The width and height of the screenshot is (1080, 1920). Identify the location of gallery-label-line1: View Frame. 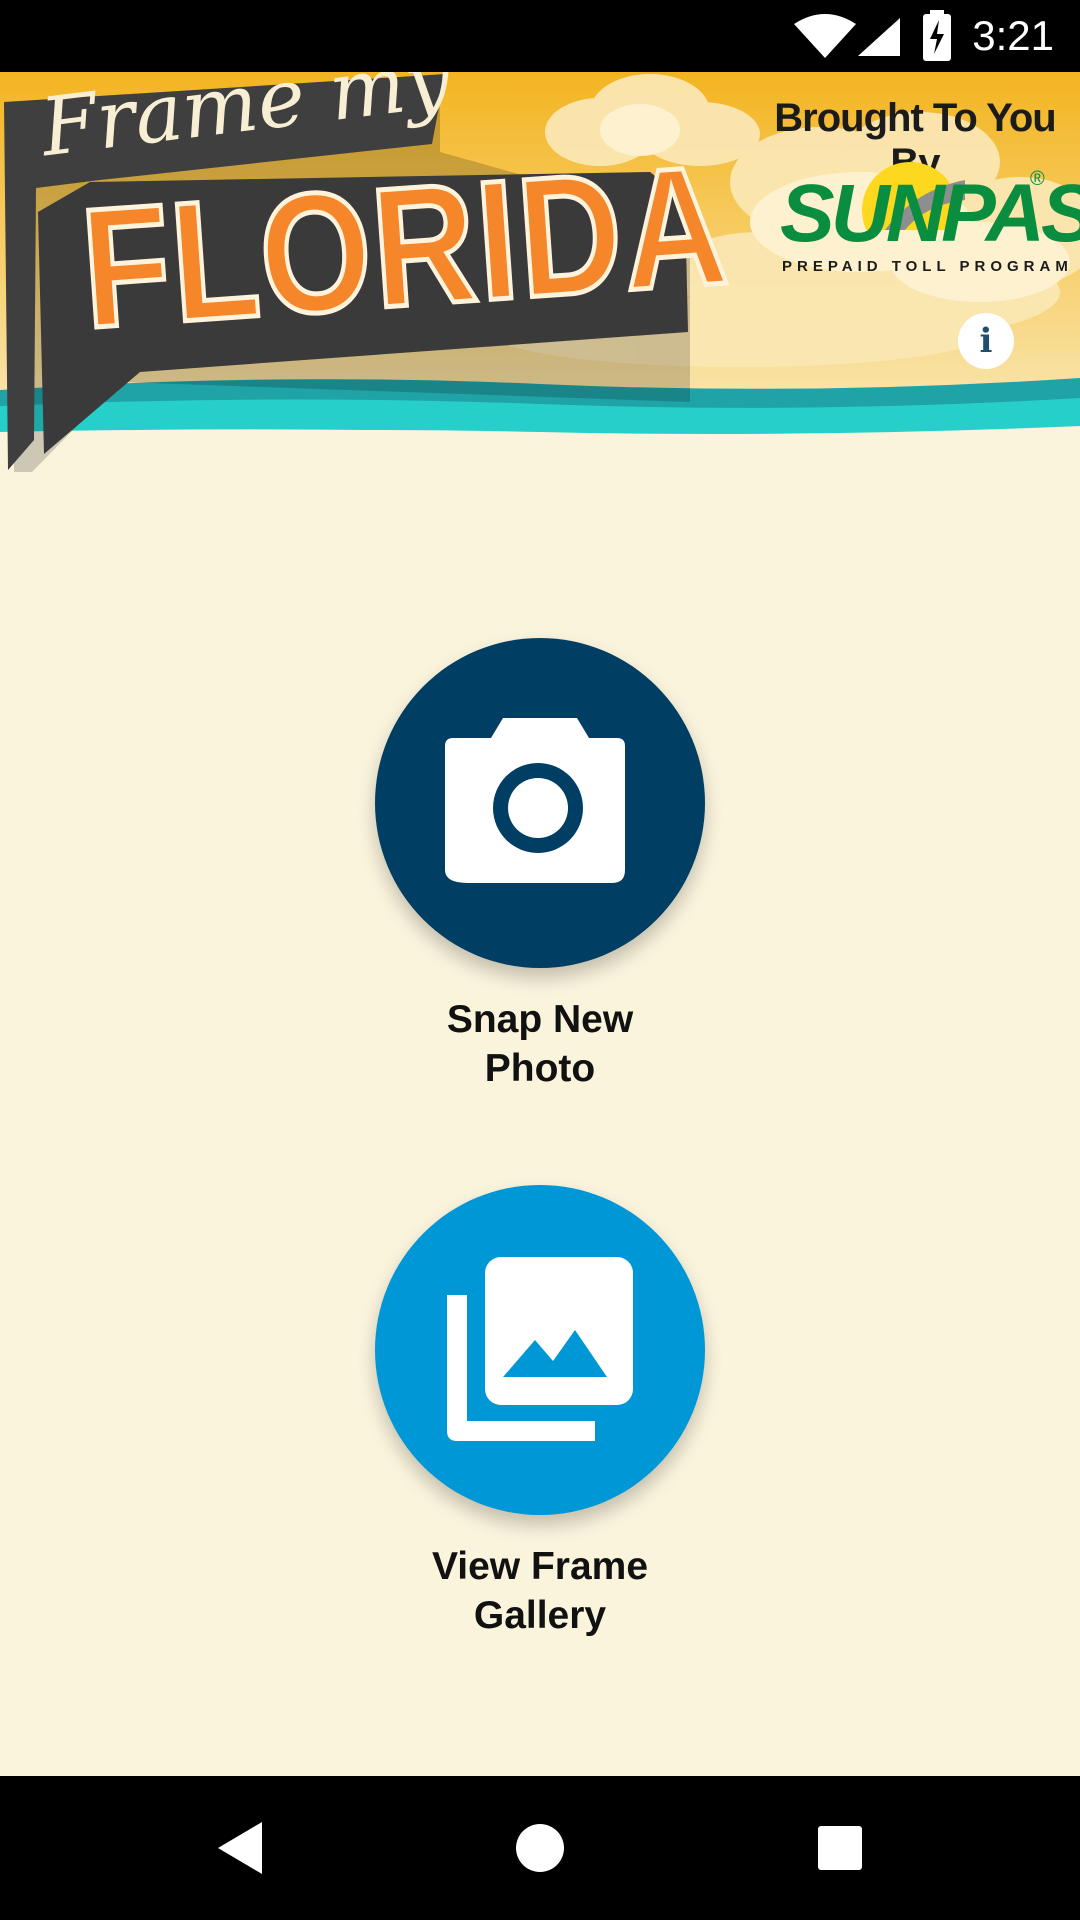
(540, 1566).